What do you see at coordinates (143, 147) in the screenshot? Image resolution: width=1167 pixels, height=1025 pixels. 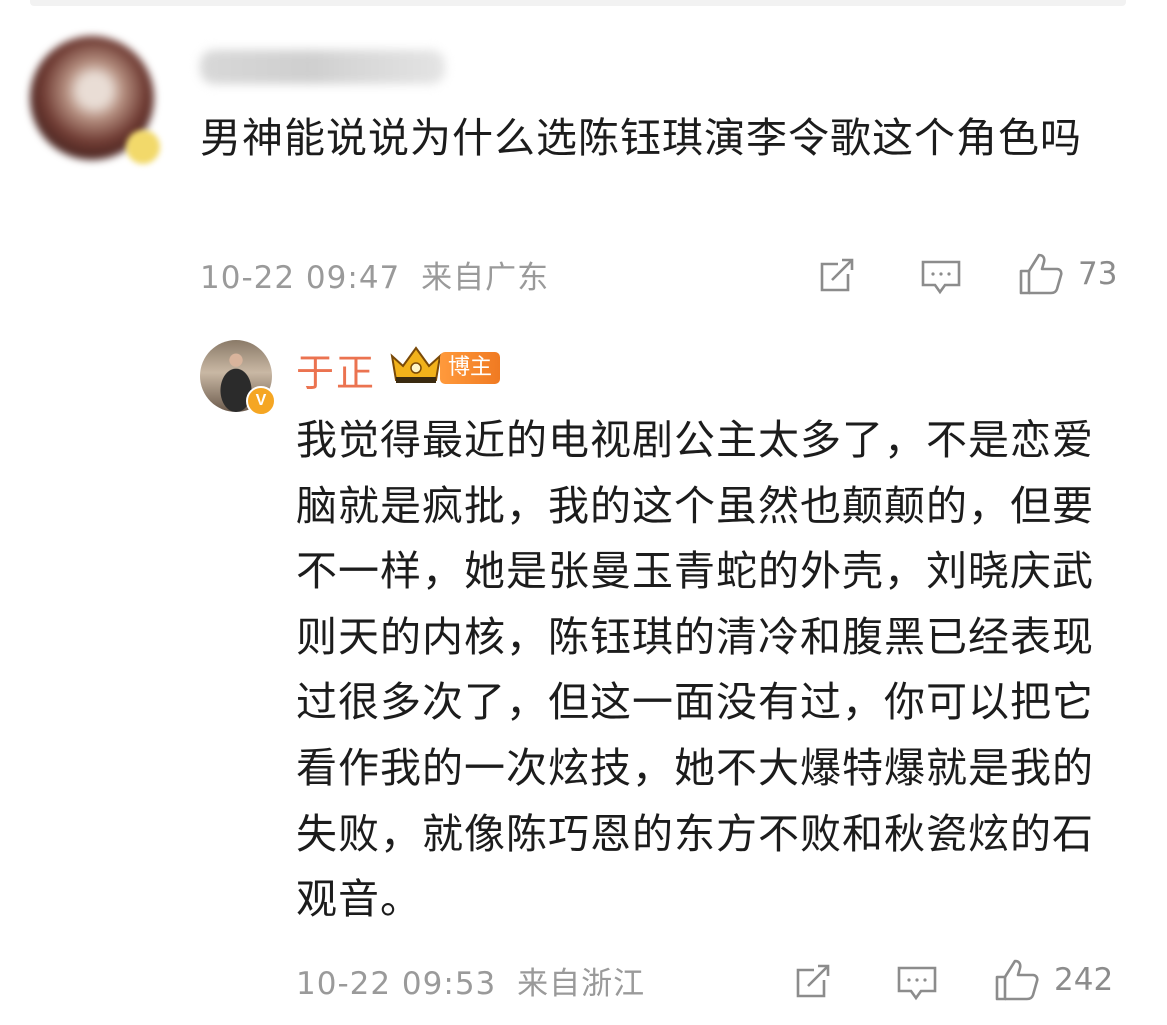 I see `verified-badge-icon` at bounding box center [143, 147].